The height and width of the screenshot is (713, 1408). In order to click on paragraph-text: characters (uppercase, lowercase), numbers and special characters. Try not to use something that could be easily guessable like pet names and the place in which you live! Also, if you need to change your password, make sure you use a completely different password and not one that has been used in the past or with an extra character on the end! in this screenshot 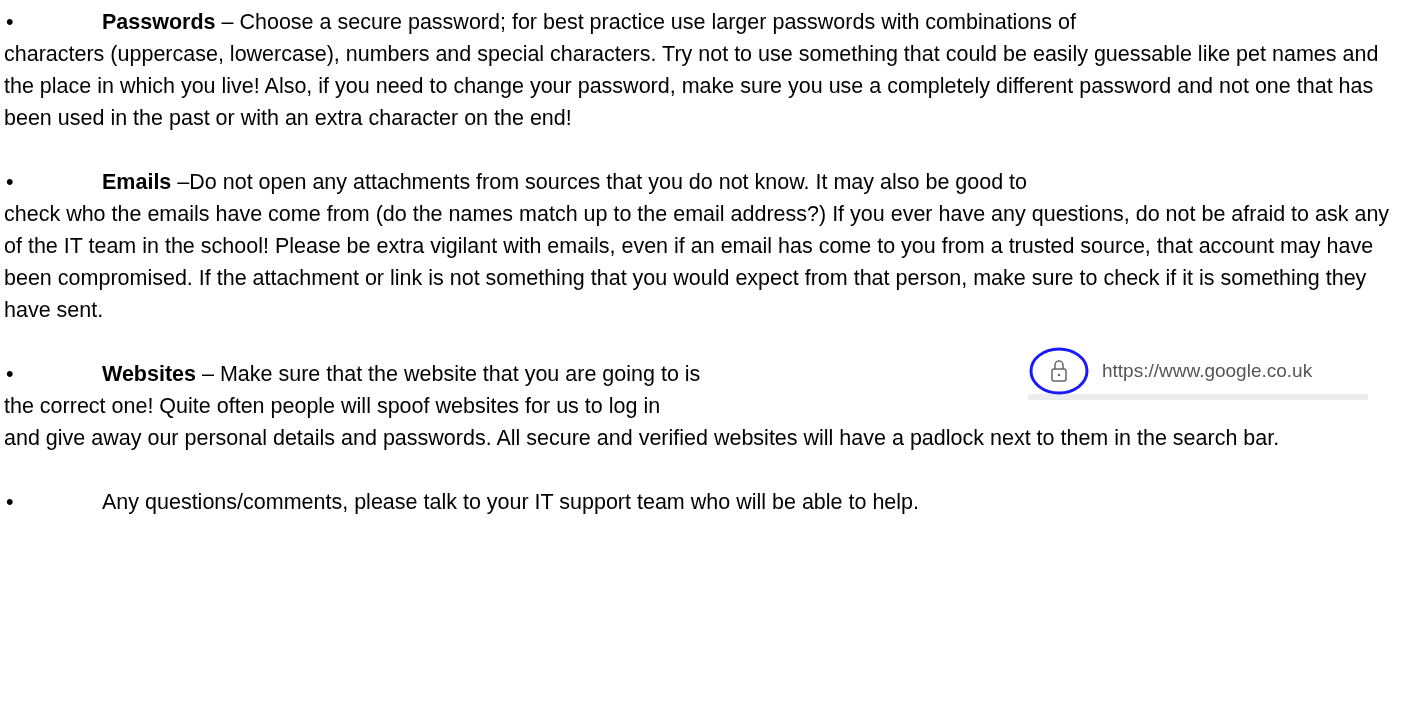, I will do `click(692, 86)`.